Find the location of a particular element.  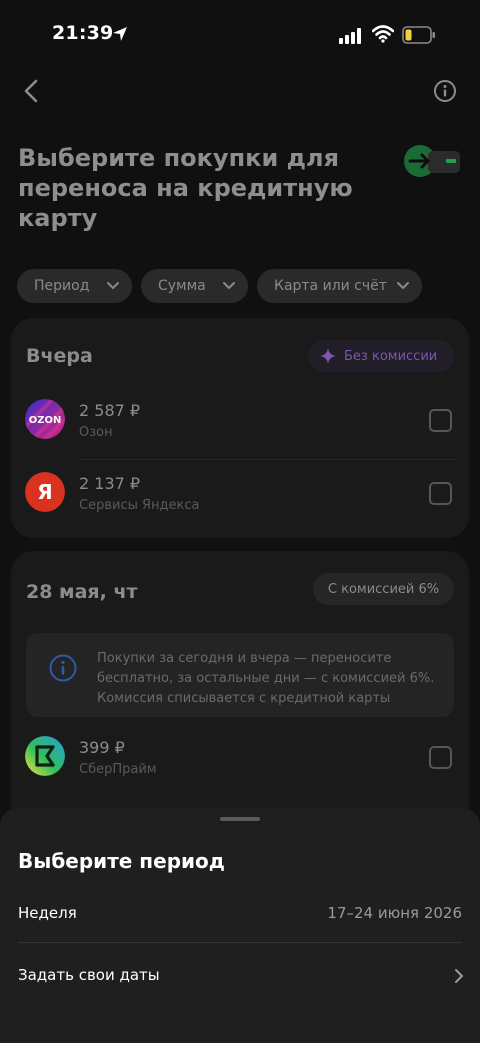

no-fee-badge: Без комиссии is located at coordinates (381, 356).